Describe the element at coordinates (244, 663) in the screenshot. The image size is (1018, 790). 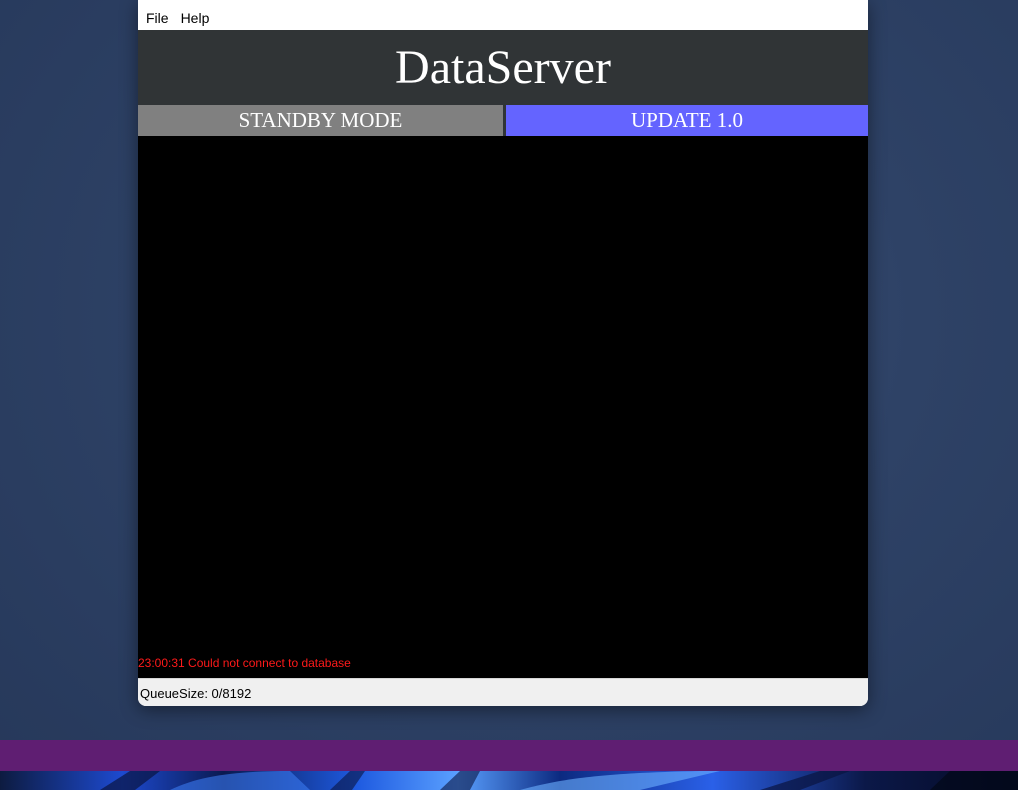
I see `log-line-error: 23:00:31 Could not connect to database` at that location.